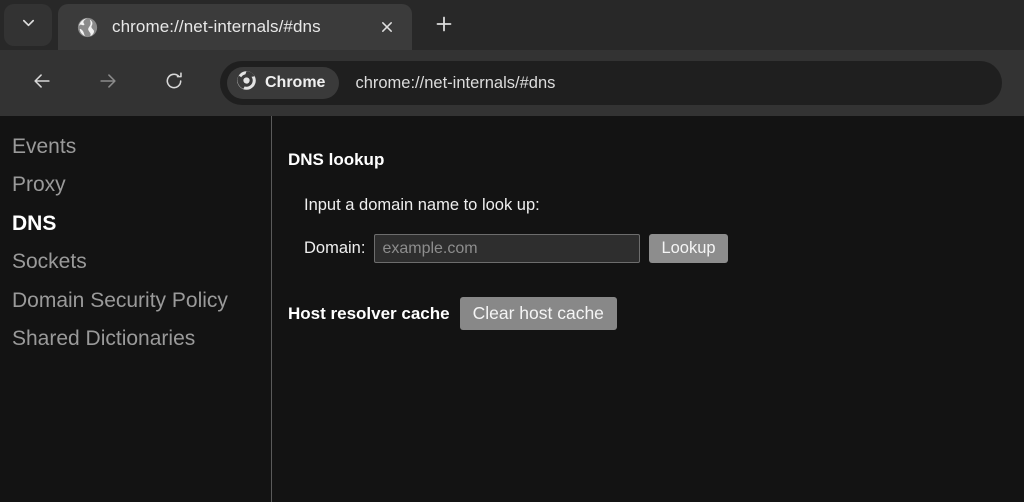 Image resolution: width=1024 pixels, height=502 pixels. What do you see at coordinates (422, 205) in the screenshot?
I see `lookup-hint-text: Input a domain name to look up:` at bounding box center [422, 205].